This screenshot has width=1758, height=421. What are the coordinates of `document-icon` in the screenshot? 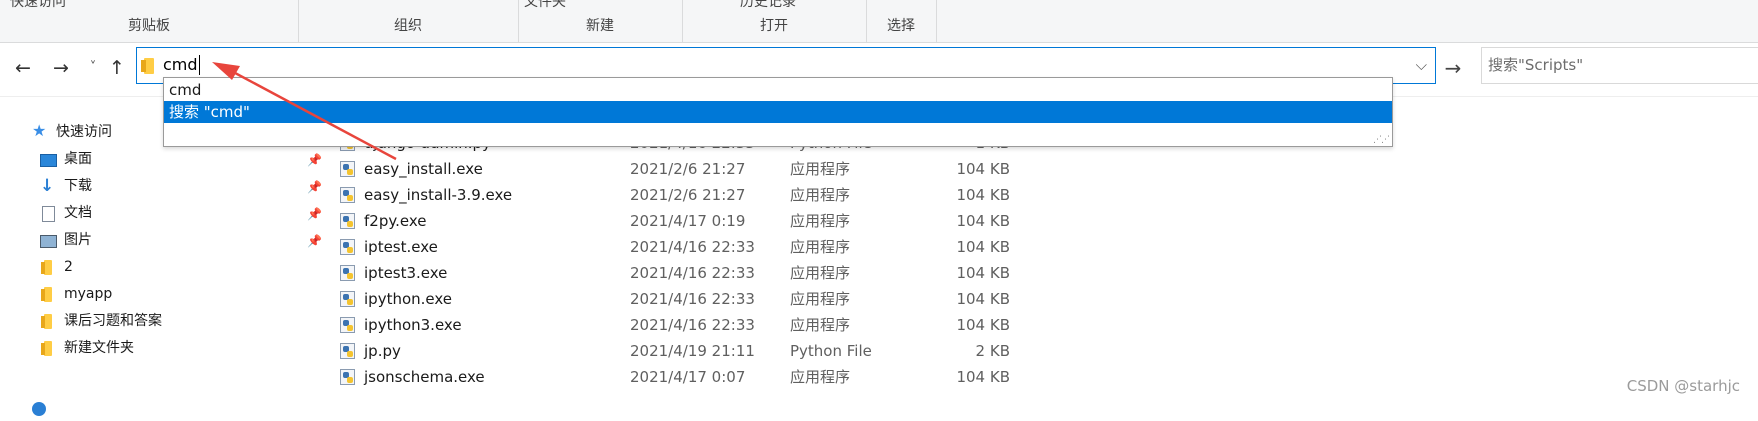 It's located at (48, 214).